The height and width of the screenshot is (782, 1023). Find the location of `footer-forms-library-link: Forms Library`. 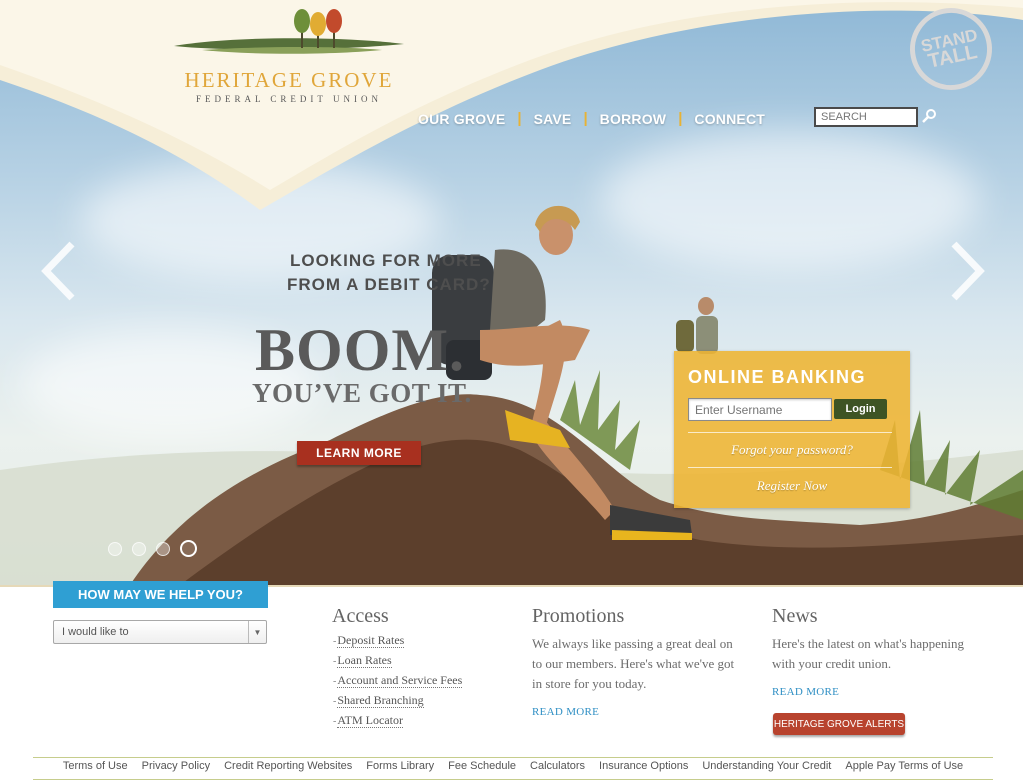

footer-forms-library-link: Forms Library is located at coordinates (400, 766).